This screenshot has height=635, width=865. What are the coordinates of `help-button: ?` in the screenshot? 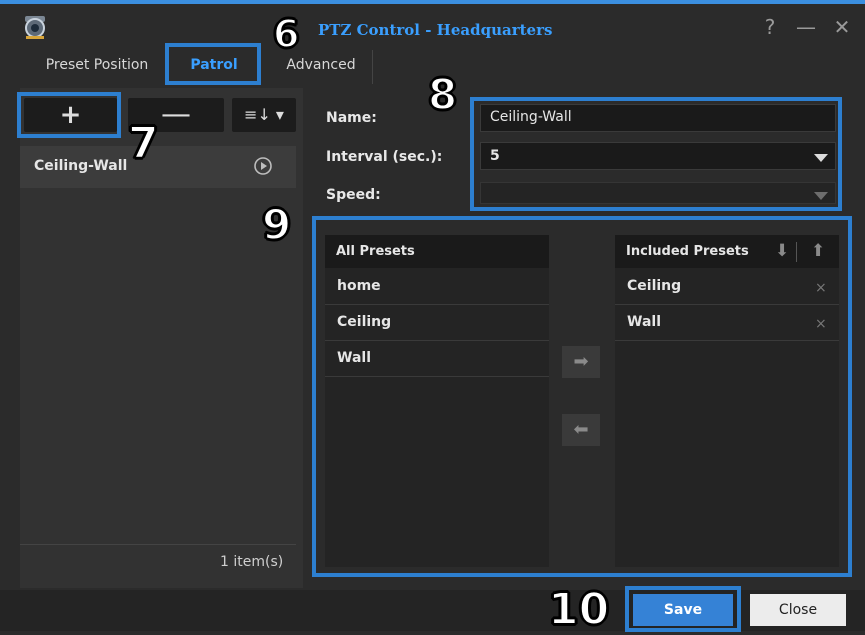 It's located at (770, 27).